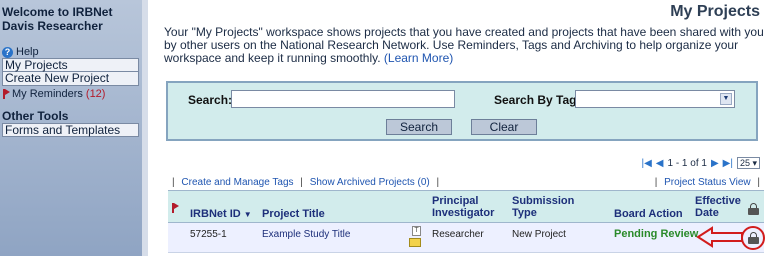 The height and width of the screenshot is (256, 768). I want to click on create-manage-tags-link: Create and Manage Tags, so click(237, 182).